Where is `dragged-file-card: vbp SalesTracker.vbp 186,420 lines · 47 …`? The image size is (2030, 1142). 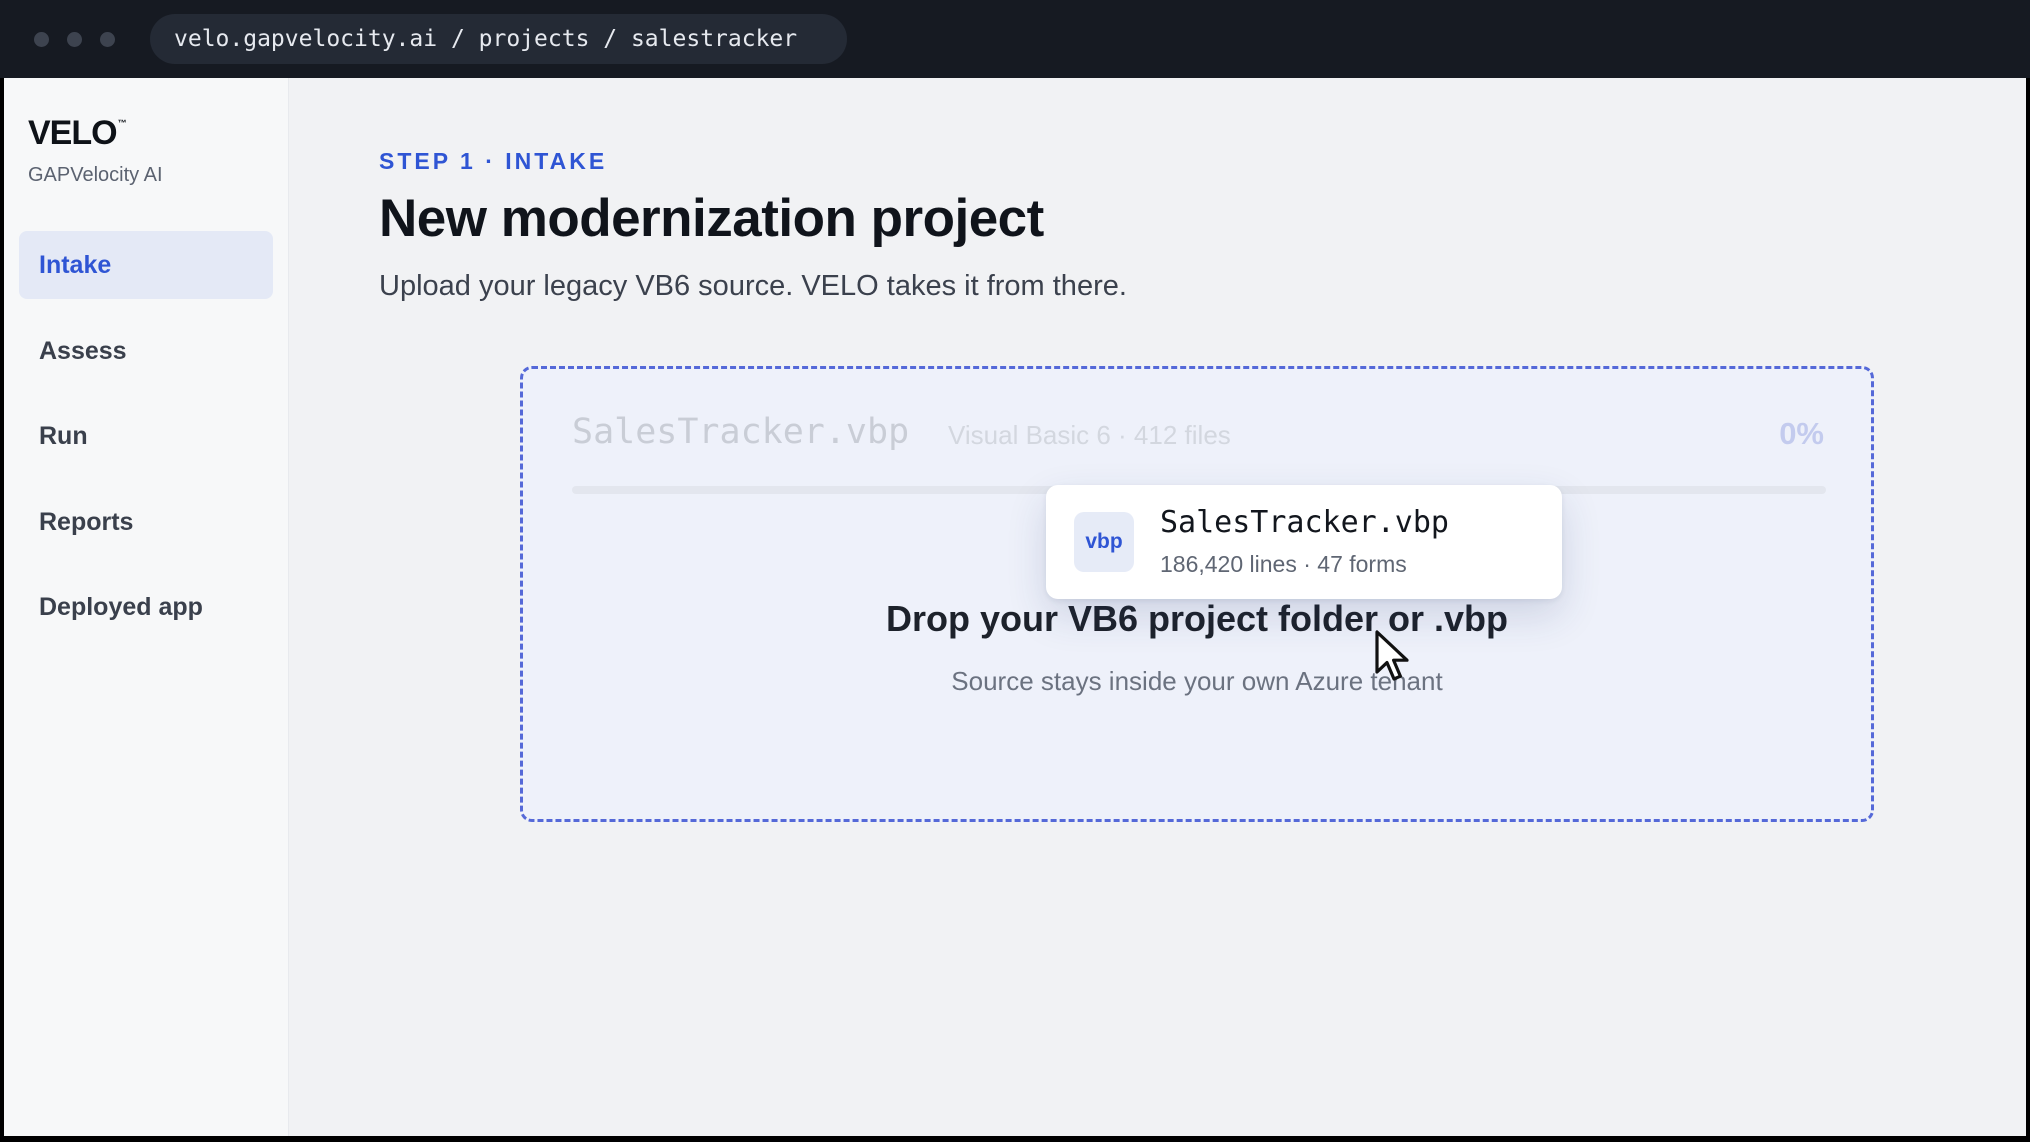 dragged-file-card: vbp SalesTracker.vbp 186,420 lines · 47 … is located at coordinates (1304, 542).